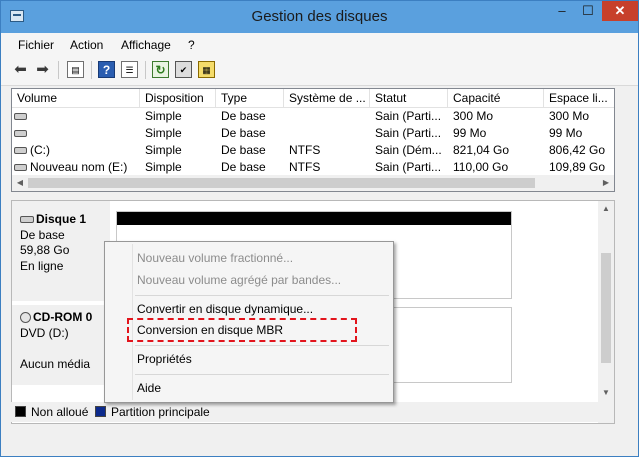  I want to click on menu-item-properties: Propriétés, so click(164, 359).